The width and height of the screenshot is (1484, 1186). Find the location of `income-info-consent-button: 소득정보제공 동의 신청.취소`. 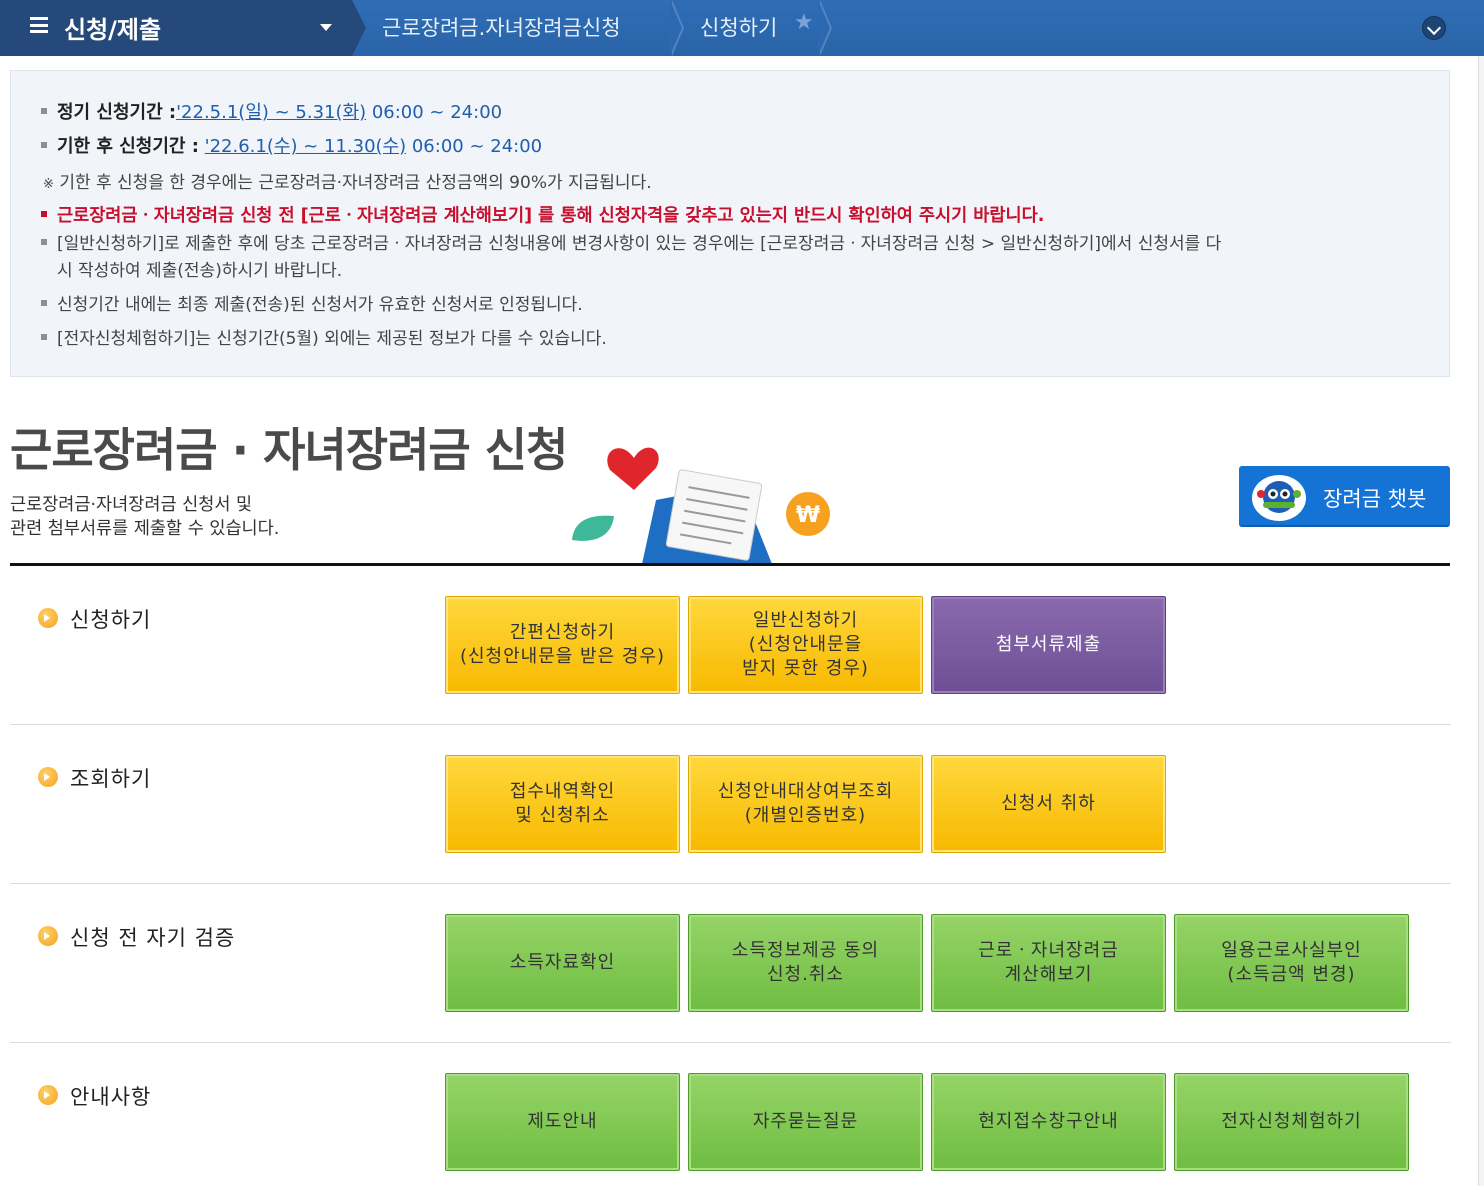

income-info-consent-button: 소득정보제공 동의 신청.취소 is located at coordinates (805, 963).